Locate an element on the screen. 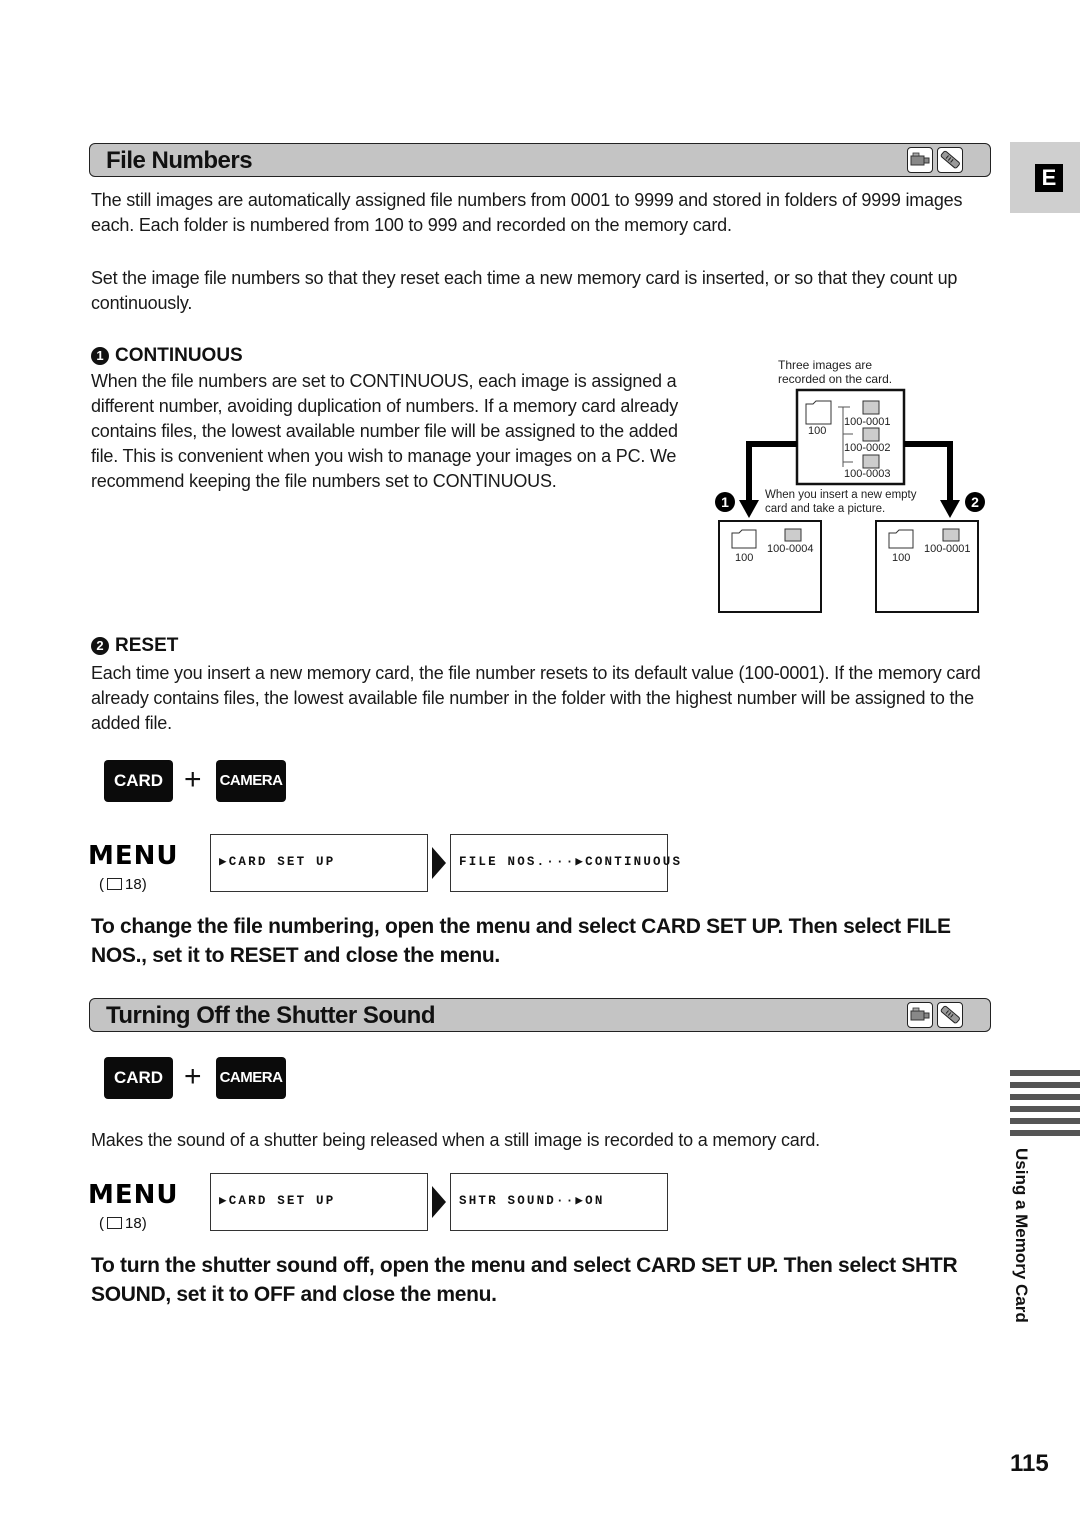 The width and height of the screenshot is (1080, 1526). file-label: 100-0001 is located at coordinates (867, 422).